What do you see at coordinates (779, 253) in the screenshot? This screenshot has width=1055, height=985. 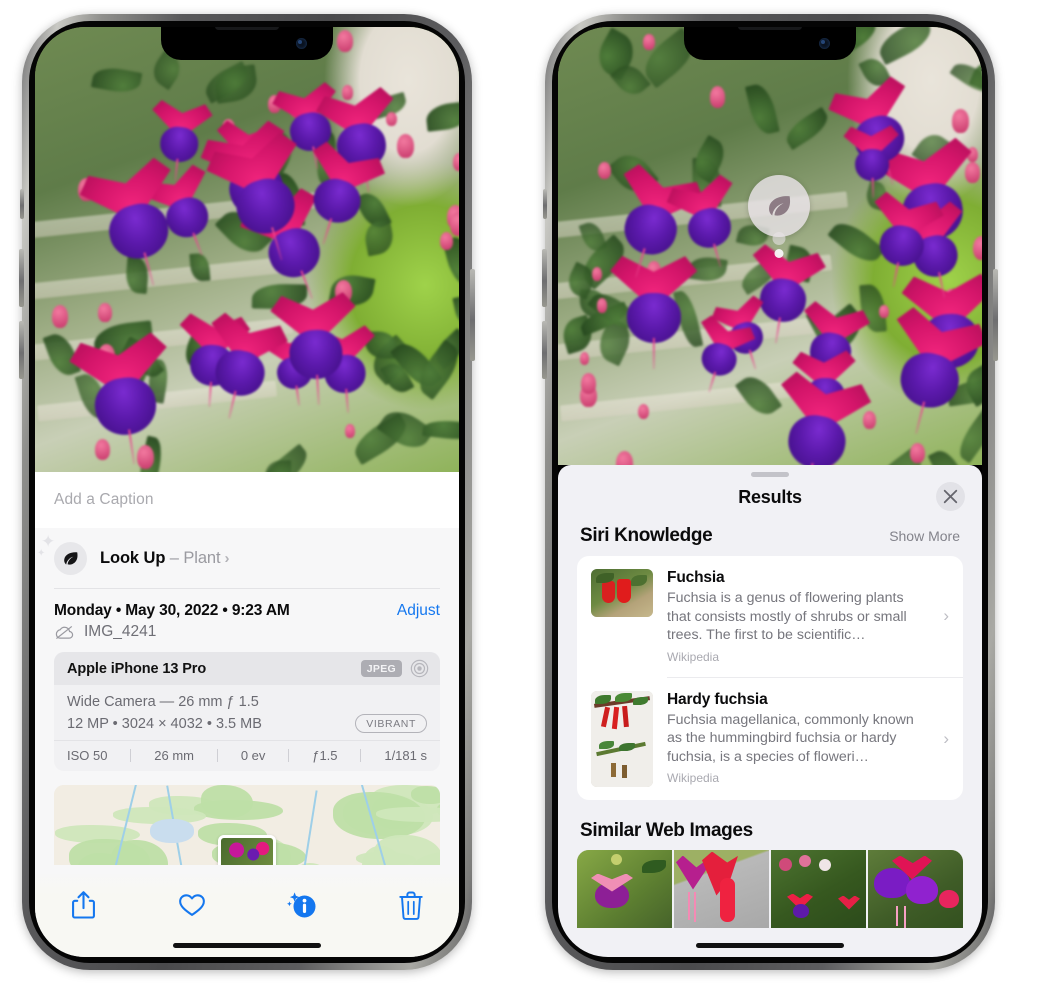 I see `badge-pointer-dot` at bounding box center [779, 253].